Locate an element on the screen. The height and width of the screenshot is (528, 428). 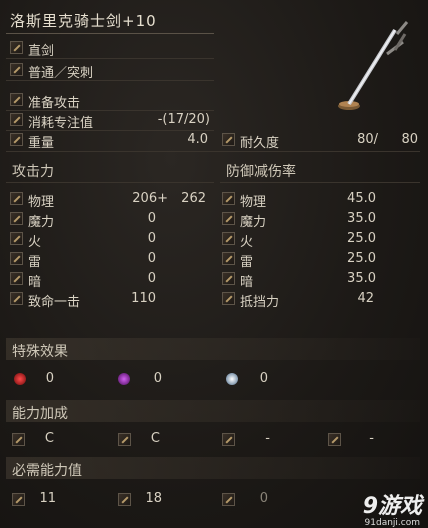
frost-value: 0 is located at coordinates (263, 378).